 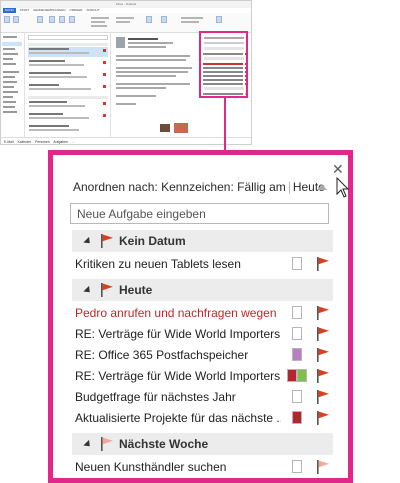 What do you see at coordinates (149, 19) in the screenshot?
I see `move-icon` at bounding box center [149, 19].